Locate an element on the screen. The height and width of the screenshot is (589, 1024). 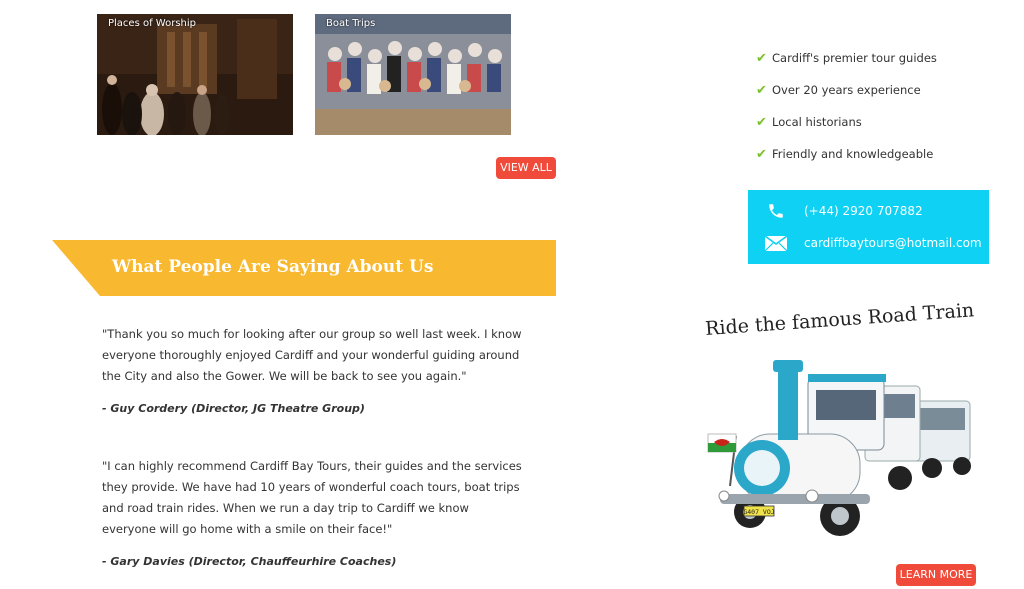
gallery-tile-places-of-worship: Places of Worship is located at coordinates (195, 74).